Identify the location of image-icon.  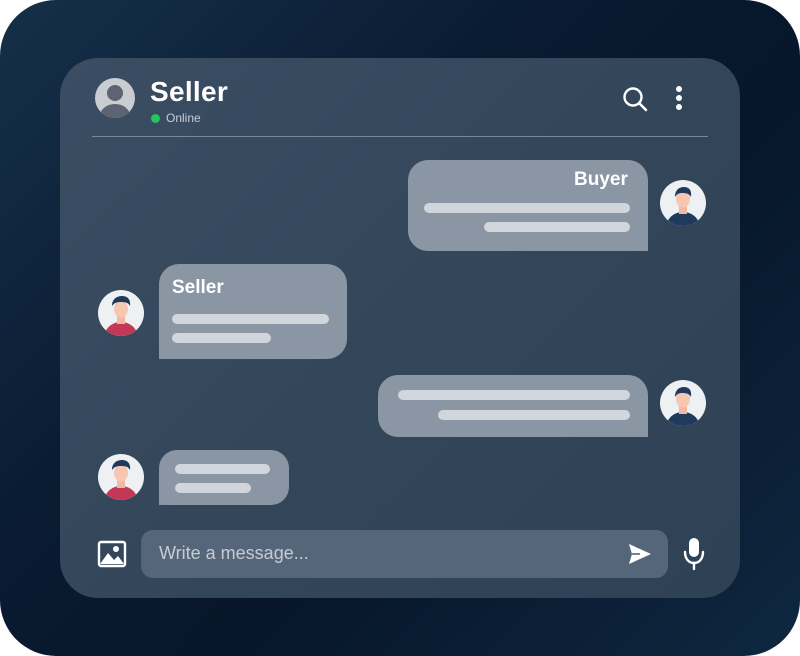
(112, 554).